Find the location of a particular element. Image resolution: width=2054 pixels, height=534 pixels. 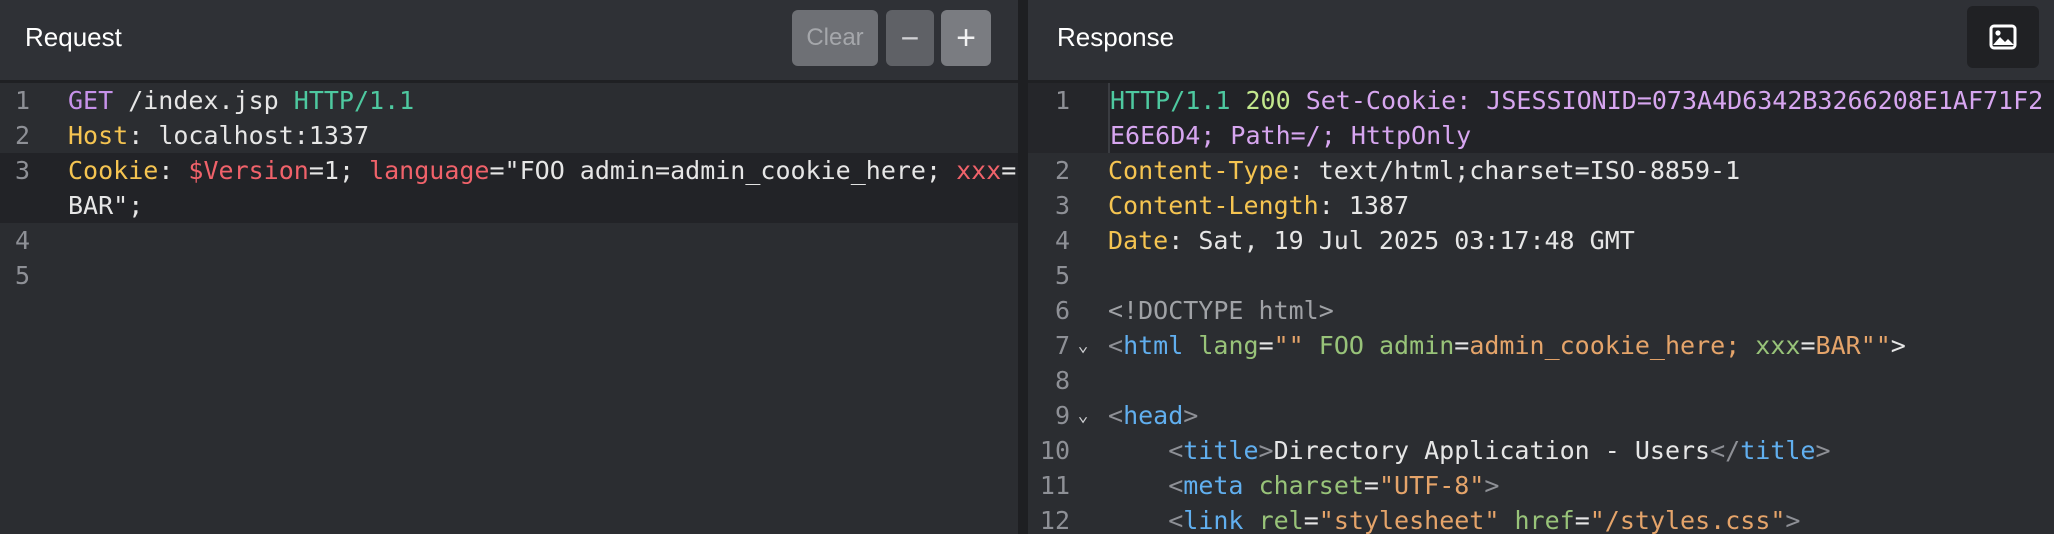

response-title: Response is located at coordinates (1116, 37).